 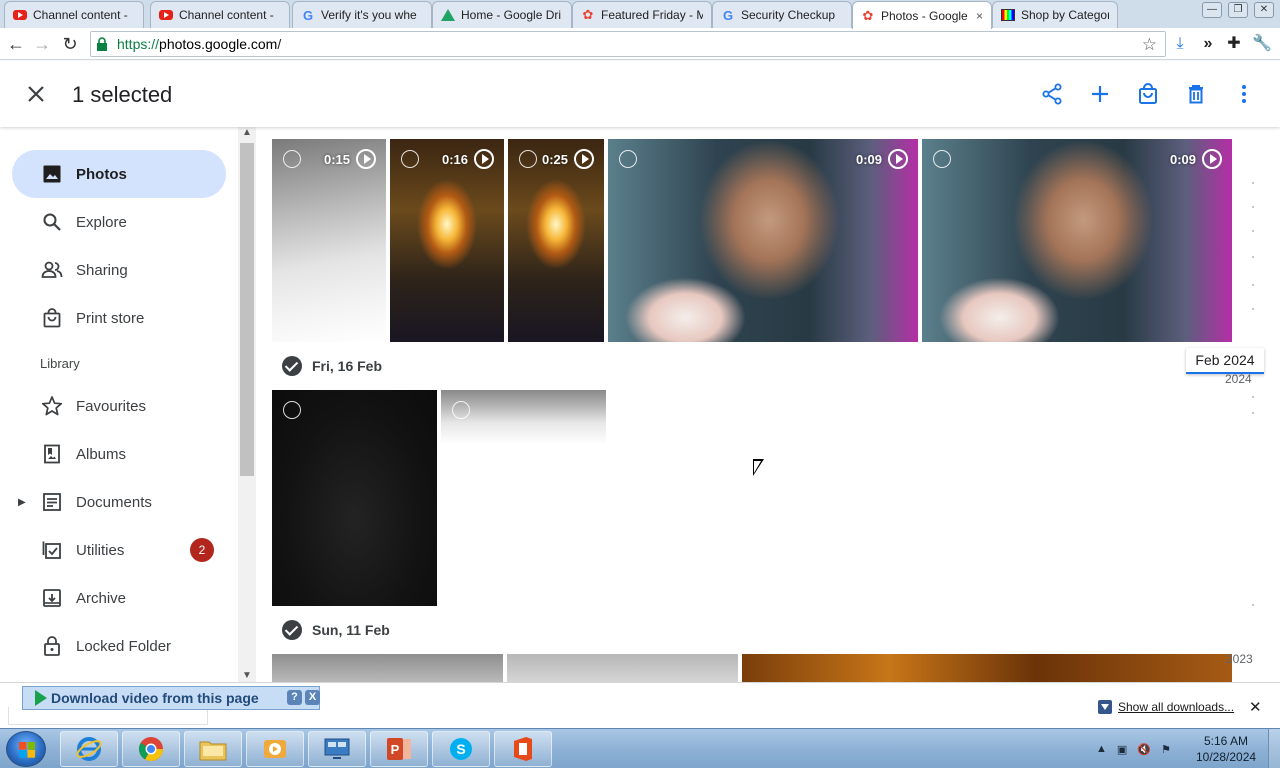 What do you see at coordinates (1264, 10) in the screenshot?
I see `close-window-icon: ✕` at bounding box center [1264, 10].